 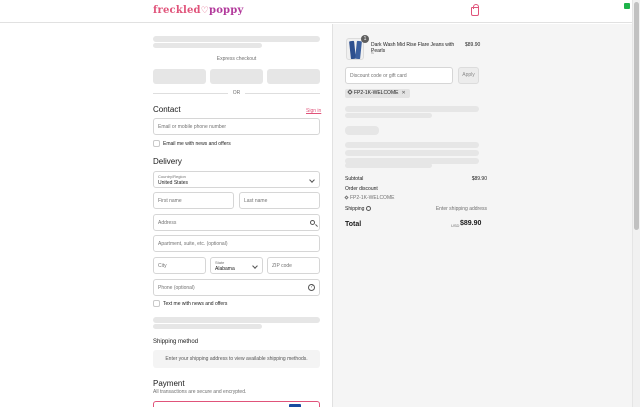 What do you see at coordinates (636, 116) in the screenshot?
I see `scrollbar-thumb` at bounding box center [636, 116].